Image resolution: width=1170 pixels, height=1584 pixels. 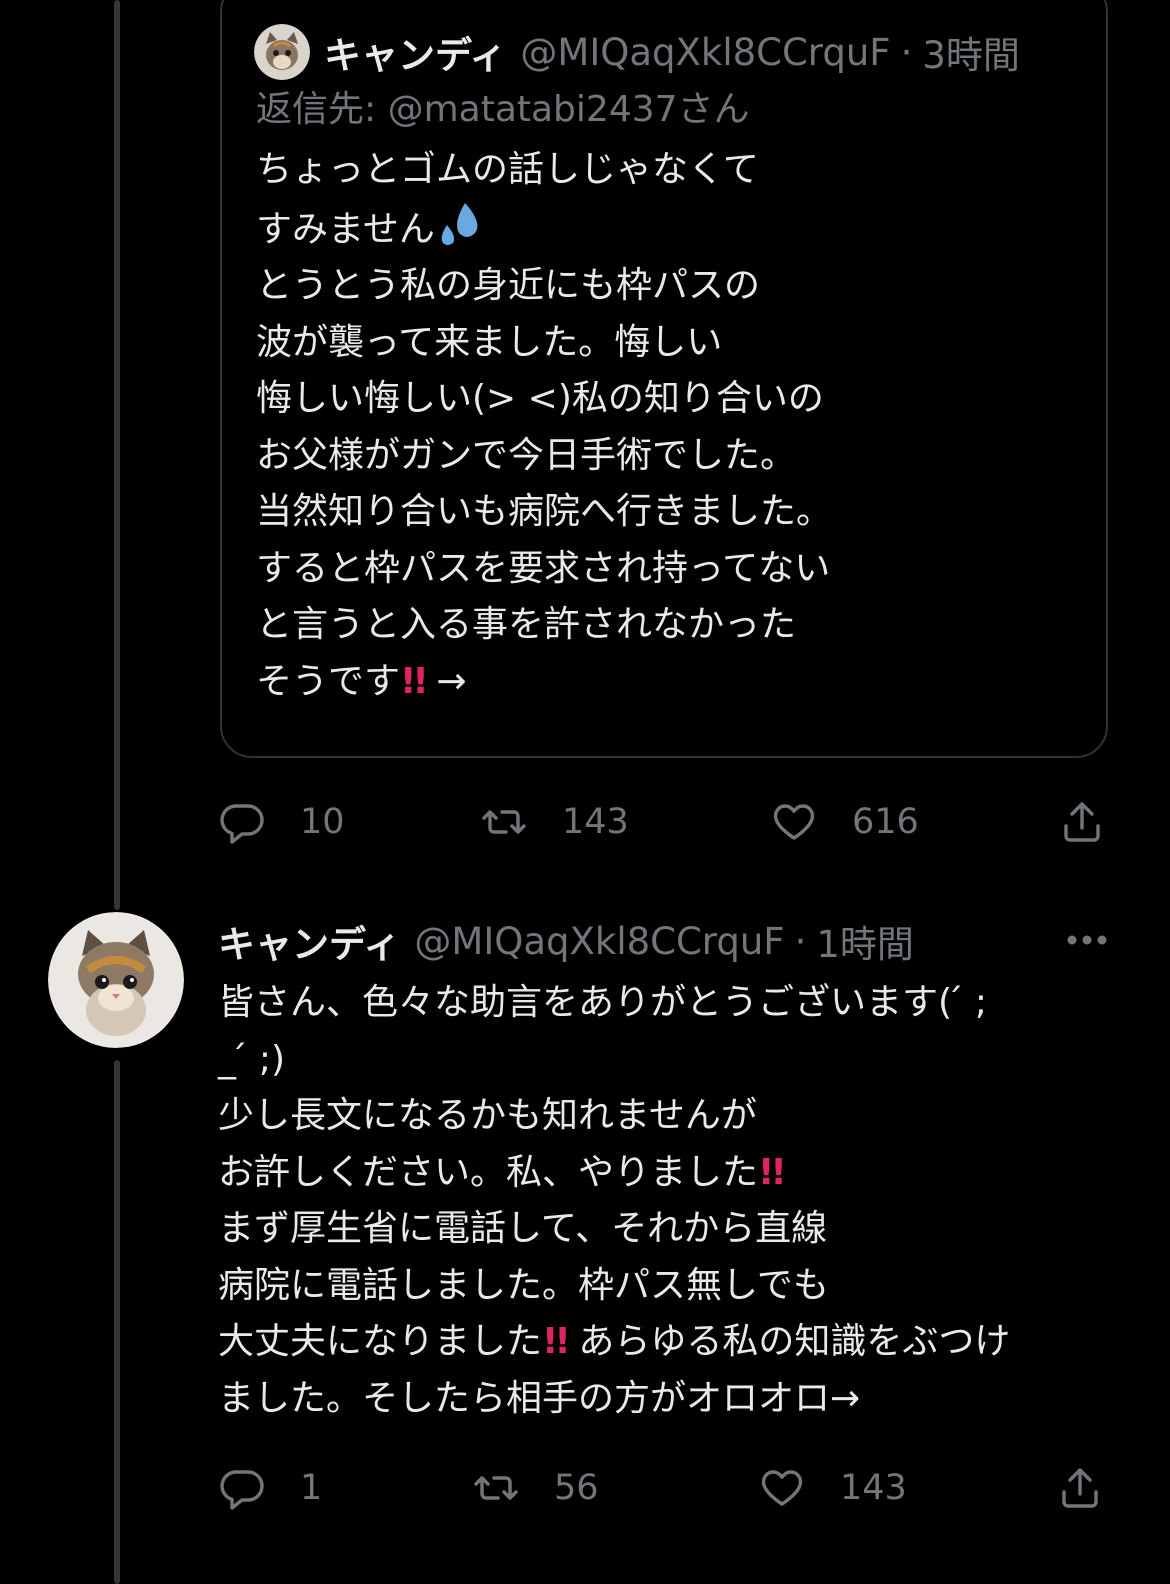 I want to click on tweet-text-line: すみません, so click(x=666, y=229).